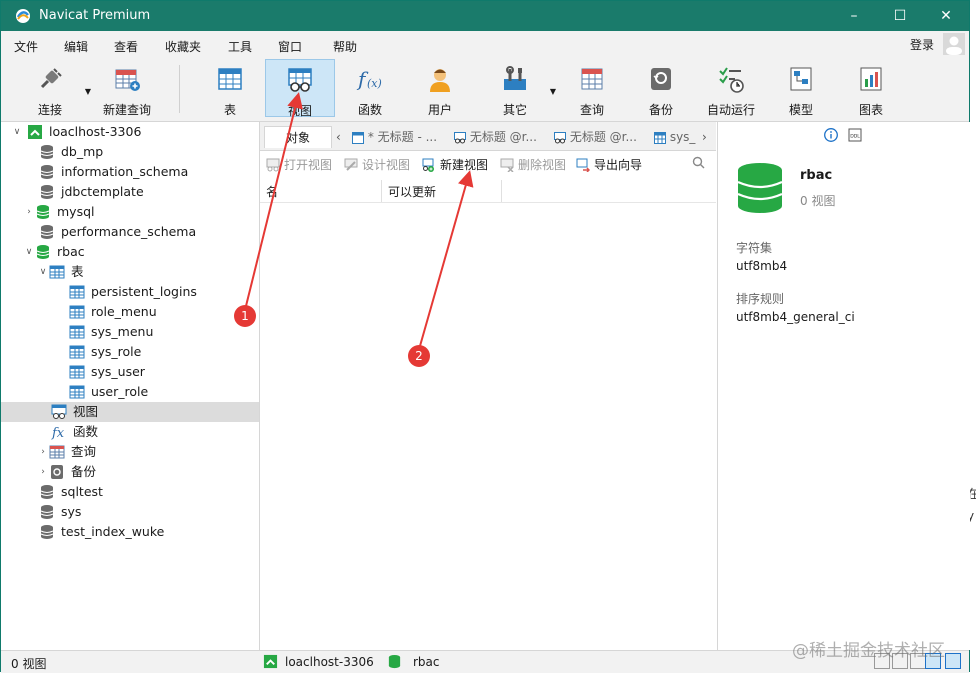  I want to click on new-query-icon, so click(127, 80).